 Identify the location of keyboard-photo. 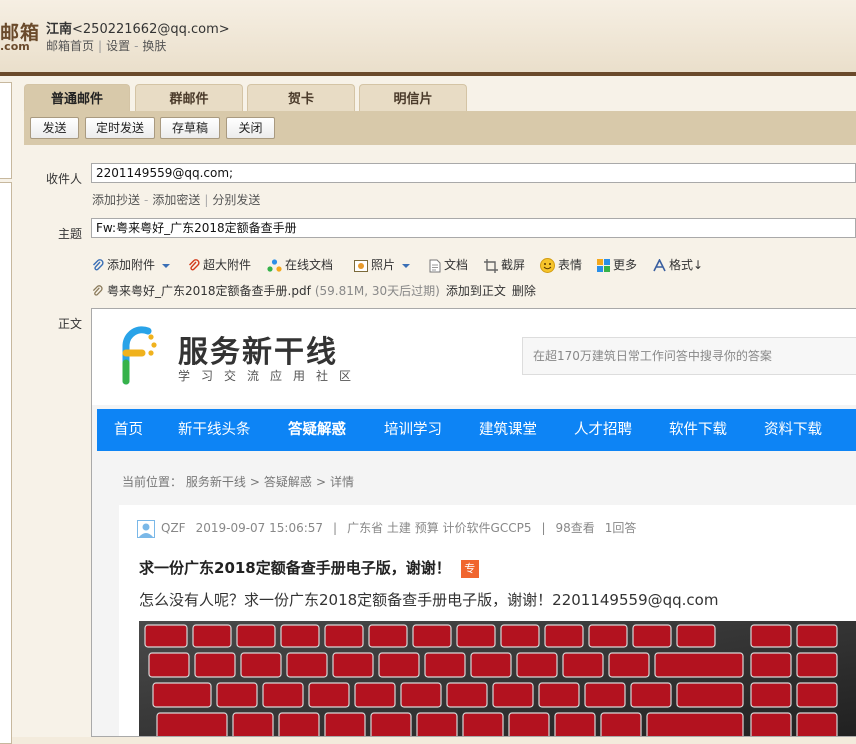
(497, 678).